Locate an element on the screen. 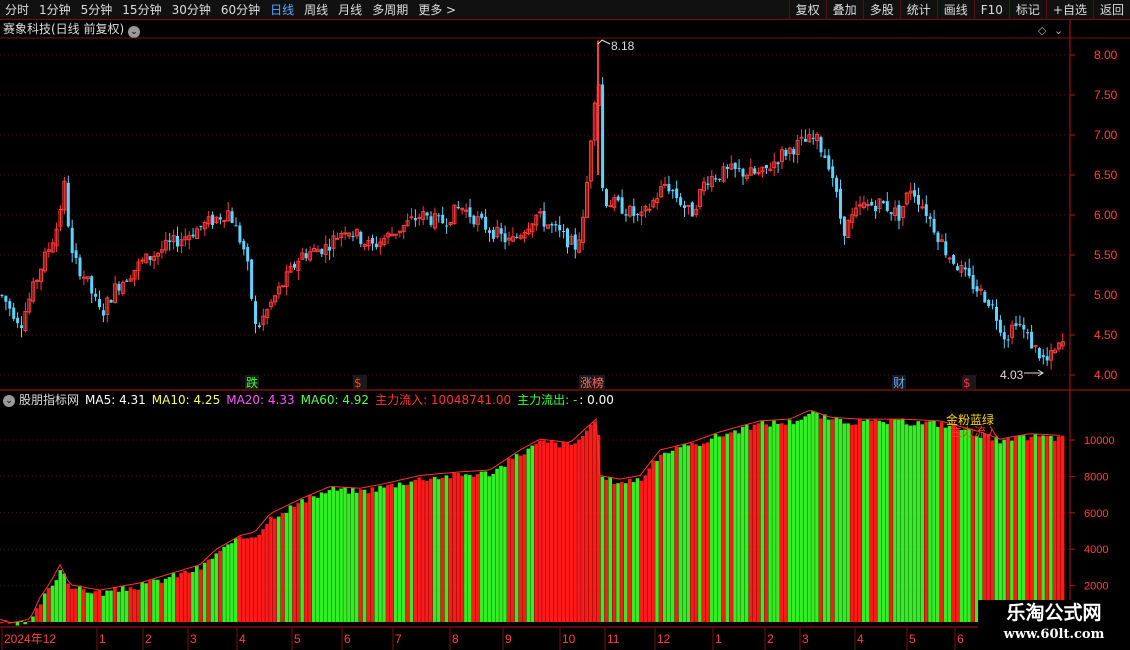  period-tab-1: 1分钟 is located at coordinates (55, 10).